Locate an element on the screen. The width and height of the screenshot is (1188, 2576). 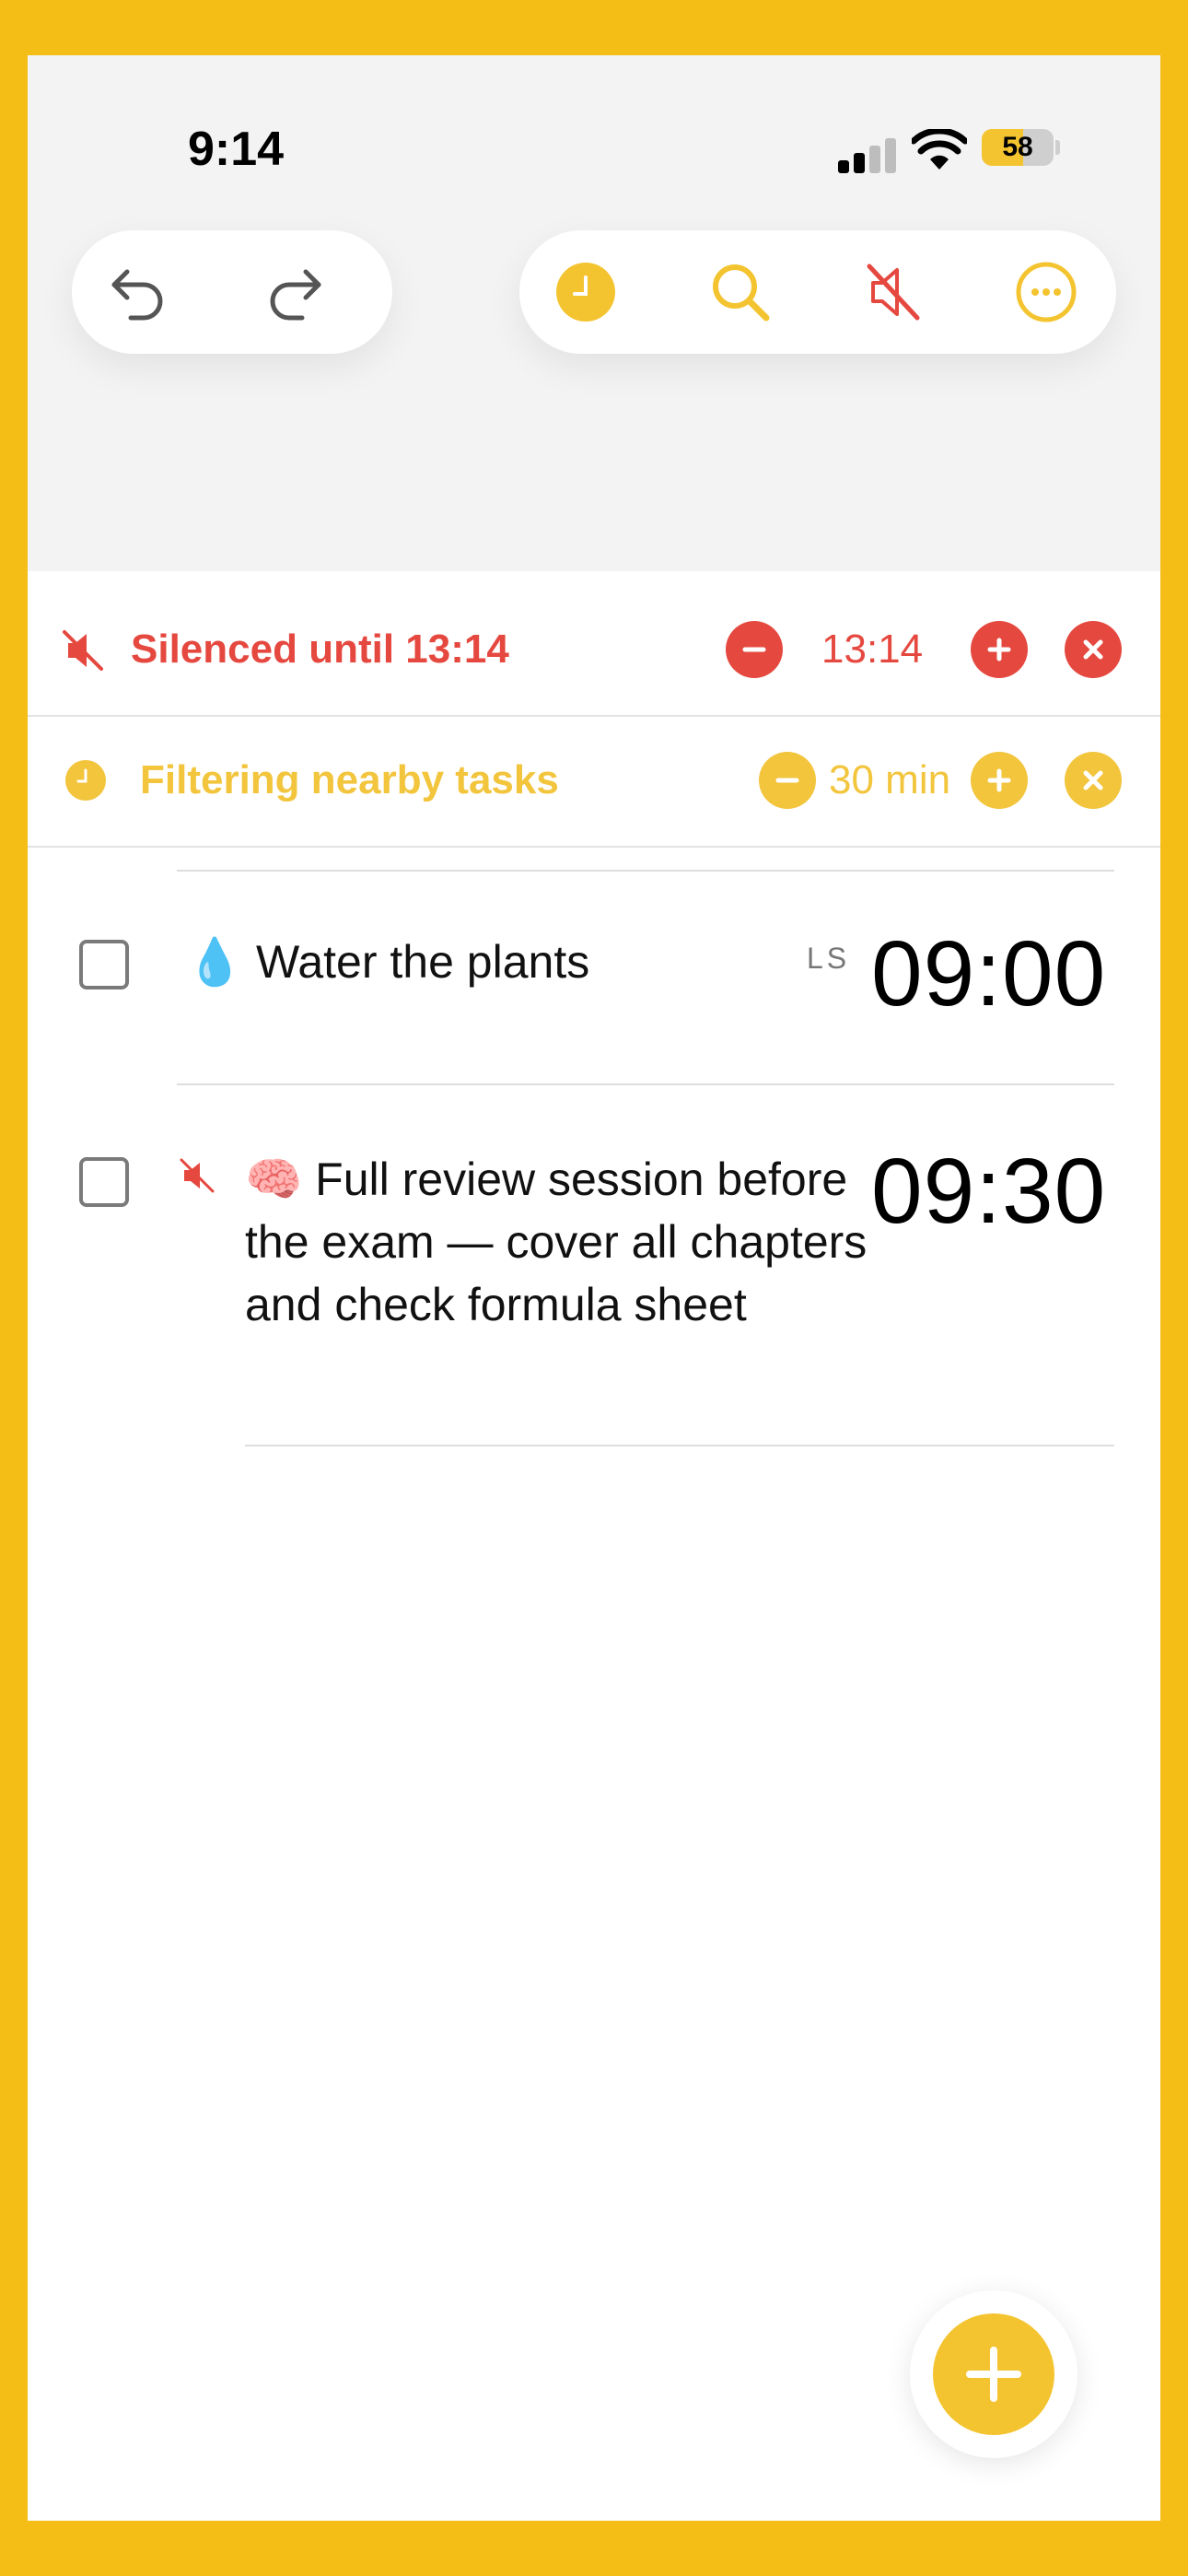
task-tag: LS is located at coordinates (829, 958).